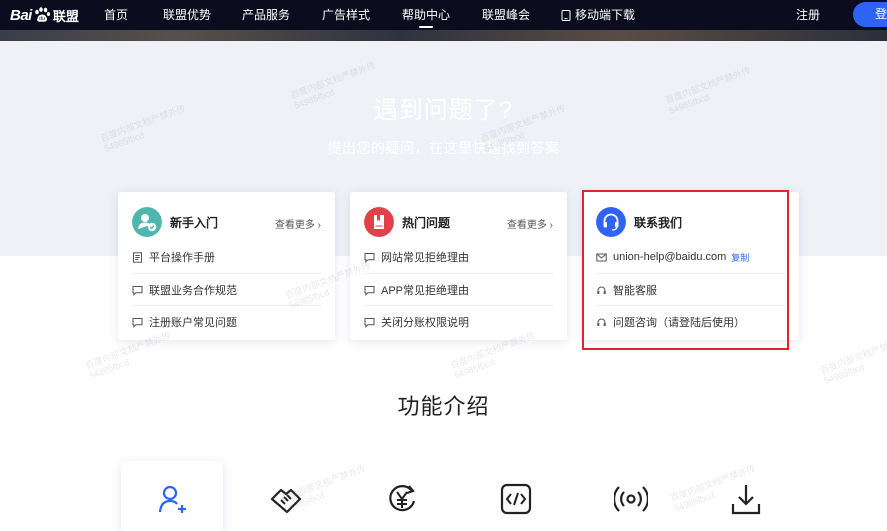 This screenshot has height=531, width=887. I want to click on newbie-more-link: 查看更多 ›, so click(298, 223).